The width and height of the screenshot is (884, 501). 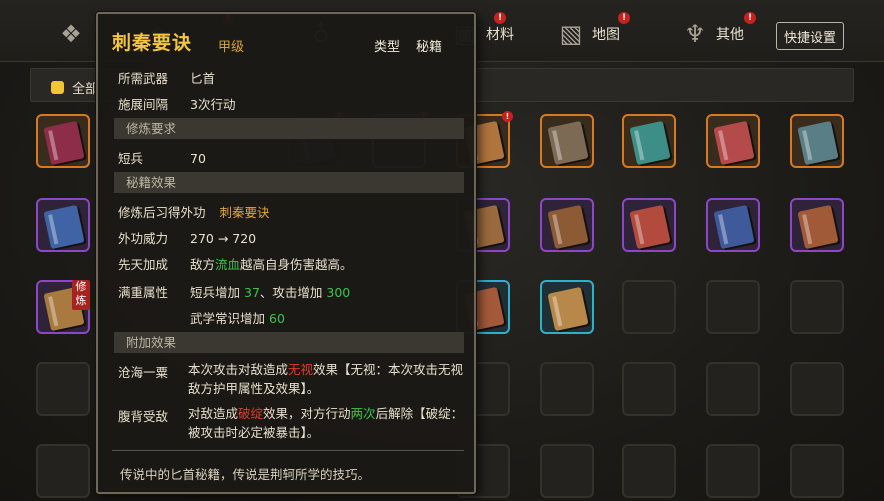 I want to click on divider, so click(x=288, y=450).